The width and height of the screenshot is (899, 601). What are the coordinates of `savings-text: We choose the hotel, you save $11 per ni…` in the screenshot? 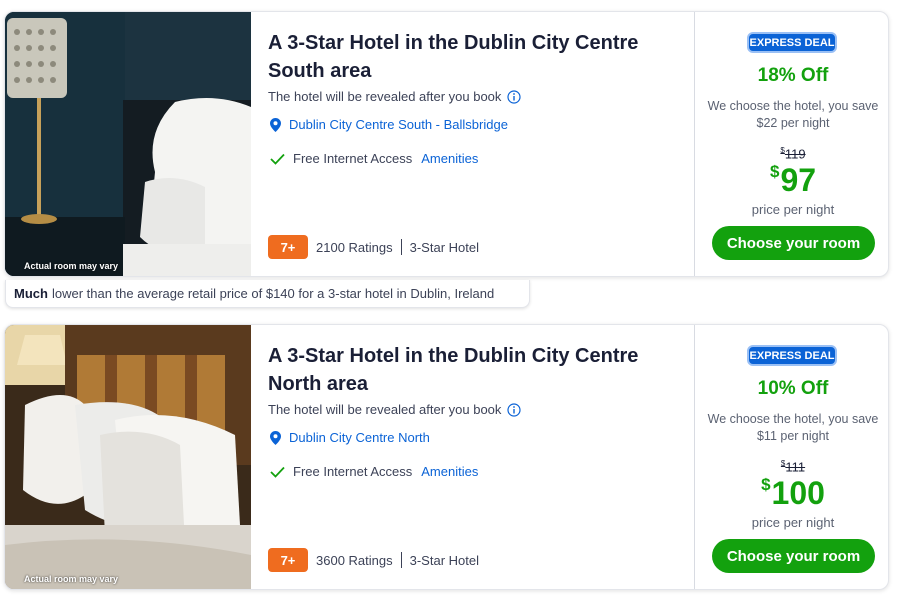 It's located at (793, 427).